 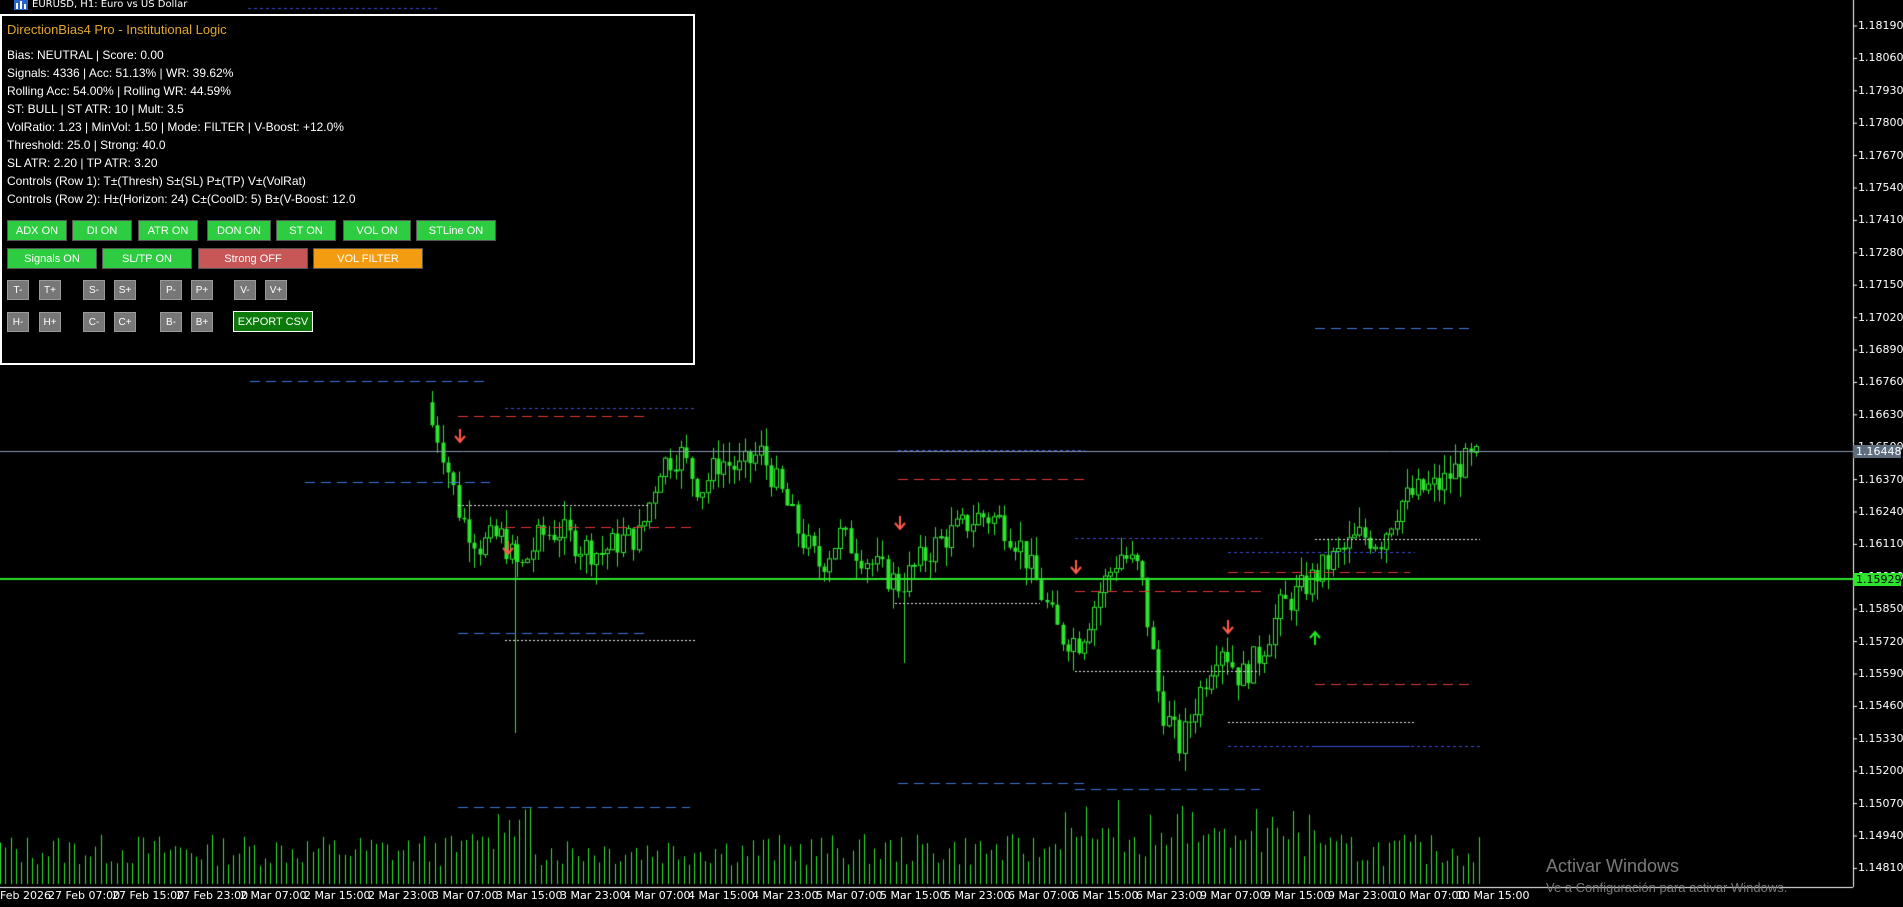 I want to click on st-toggle-button: ST ON, so click(x=306, y=230).